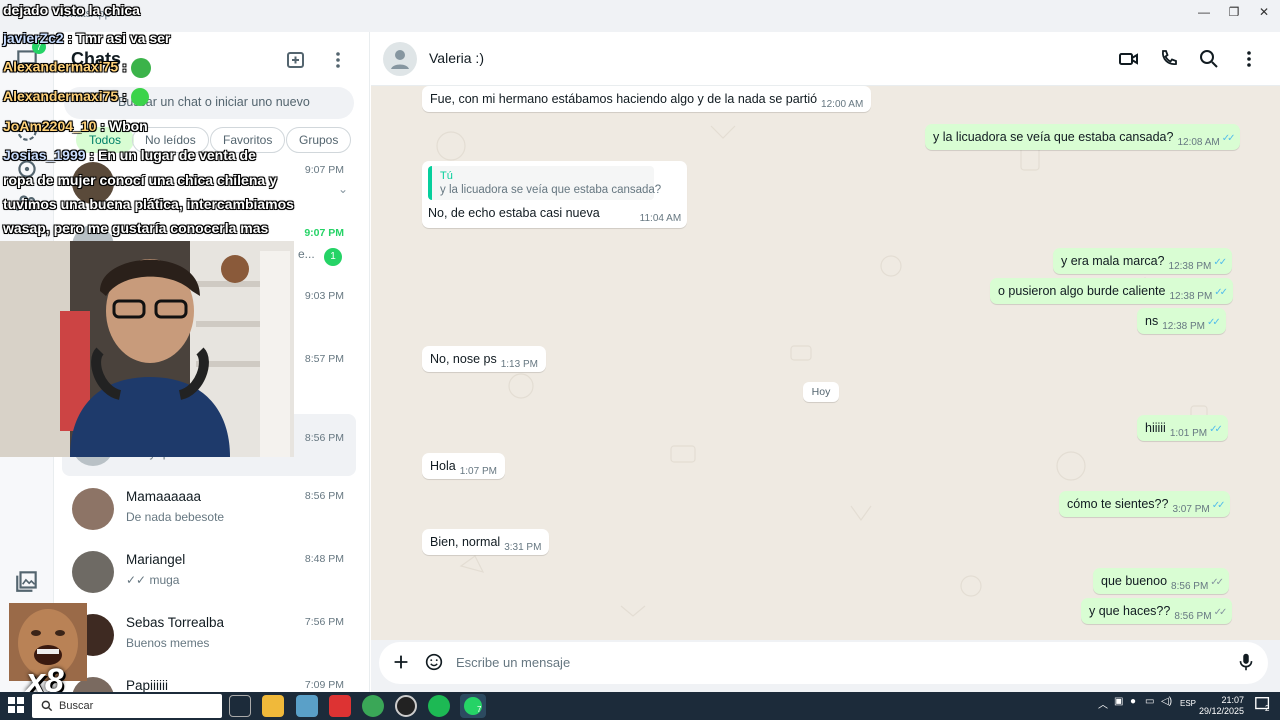  What do you see at coordinates (1103, 703) in the screenshot?
I see `tray-chevron-icon: ︿` at bounding box center [1103, 703].